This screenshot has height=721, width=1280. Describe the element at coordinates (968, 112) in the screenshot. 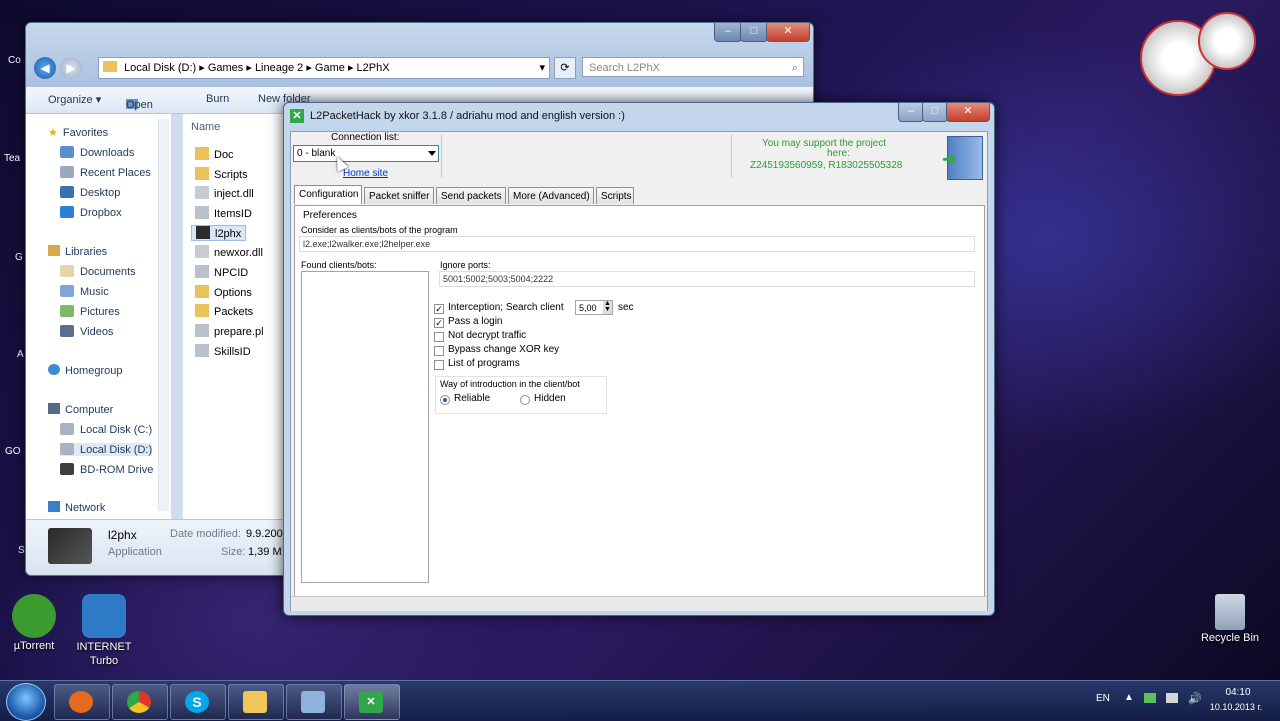

I see `l2-close-button: ✕` at that location.